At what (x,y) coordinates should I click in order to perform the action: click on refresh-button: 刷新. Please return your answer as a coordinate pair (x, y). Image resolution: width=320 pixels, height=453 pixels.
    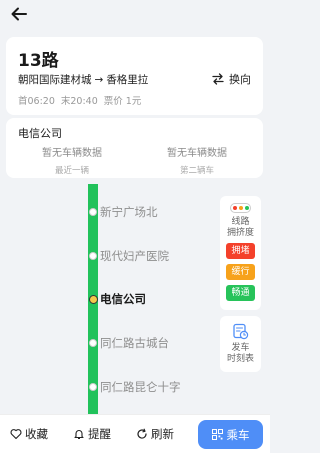
    Looking at the image, I should click on (155, 434).